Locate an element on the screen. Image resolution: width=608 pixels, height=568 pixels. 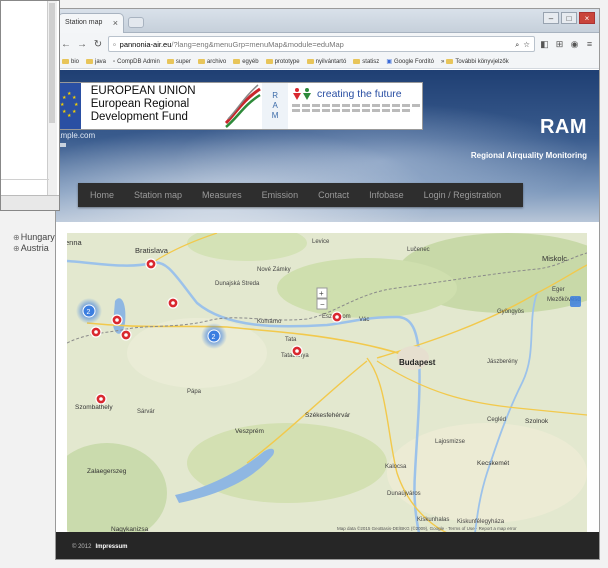
tree-item-hungary: ⊕ Hungary is located at coordinates (34, 237).